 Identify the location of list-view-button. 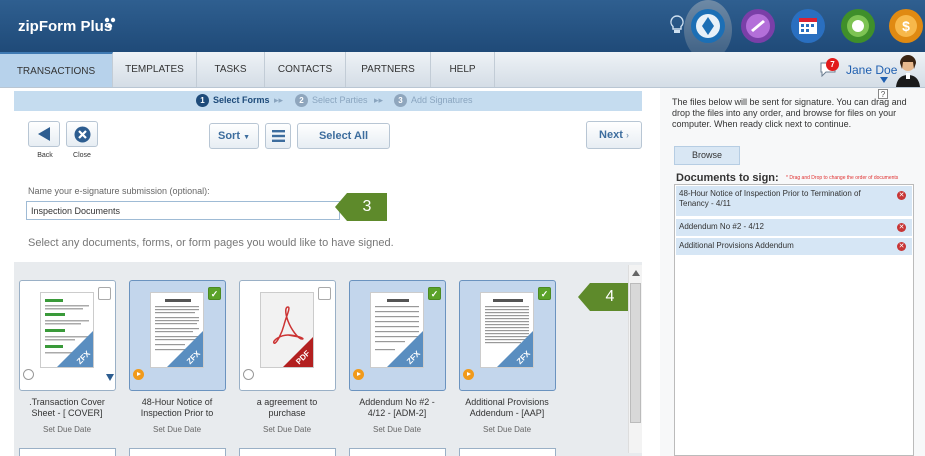
(278, 136).